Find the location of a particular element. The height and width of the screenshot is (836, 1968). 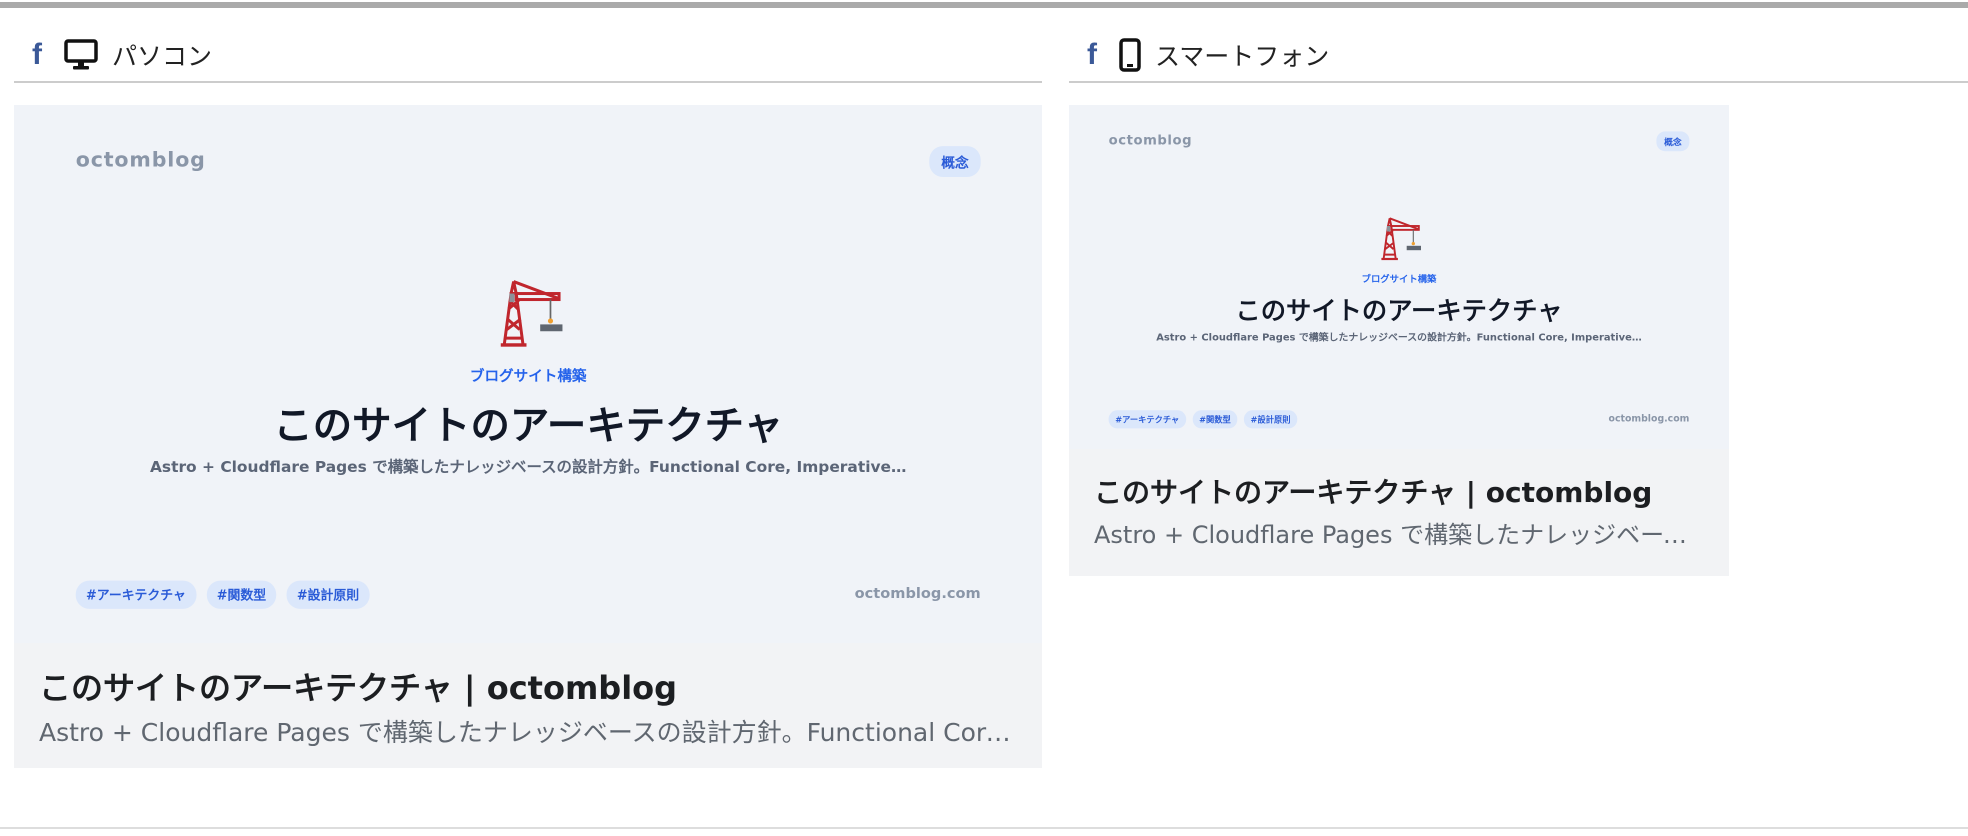

section-title: パソコン is located at coordinates (162, 56).